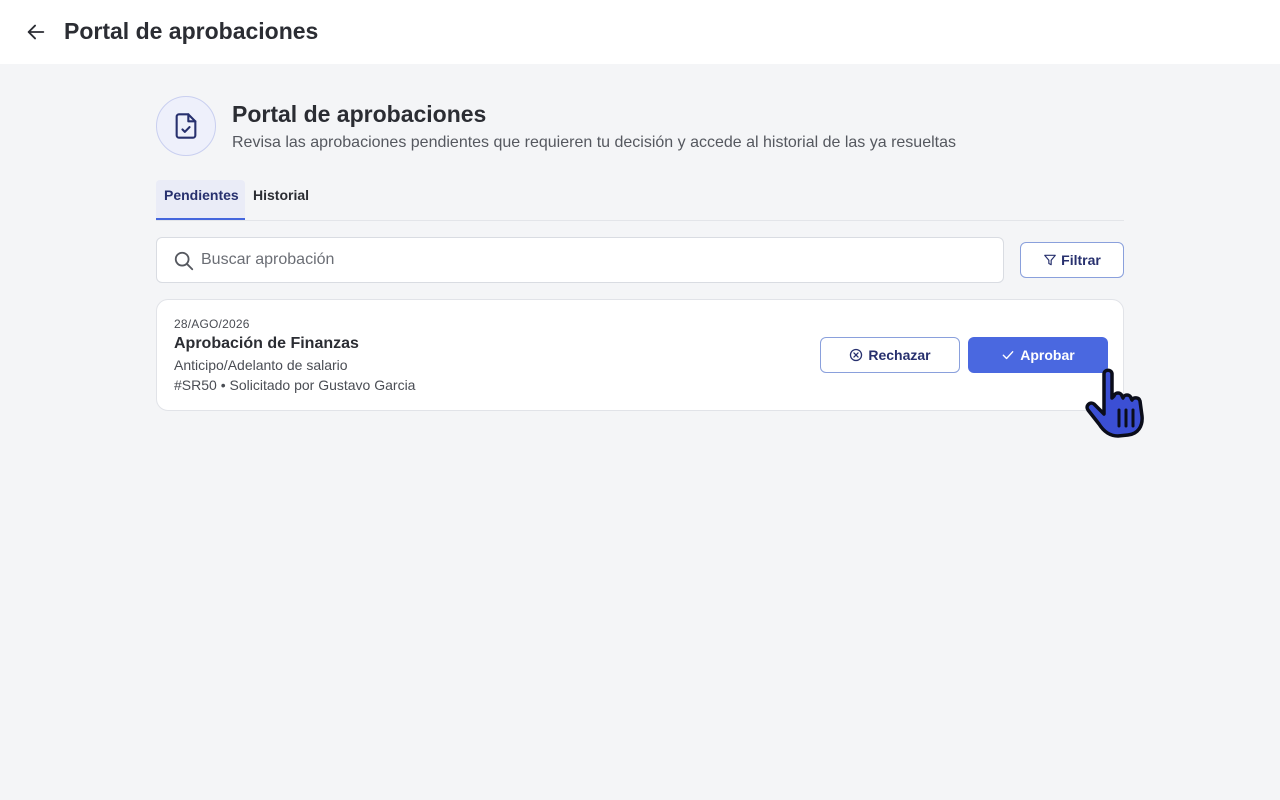 Image resolution: width=1280 pixels, height=800 pixels. I want to click on search-input, so click(596, 260).